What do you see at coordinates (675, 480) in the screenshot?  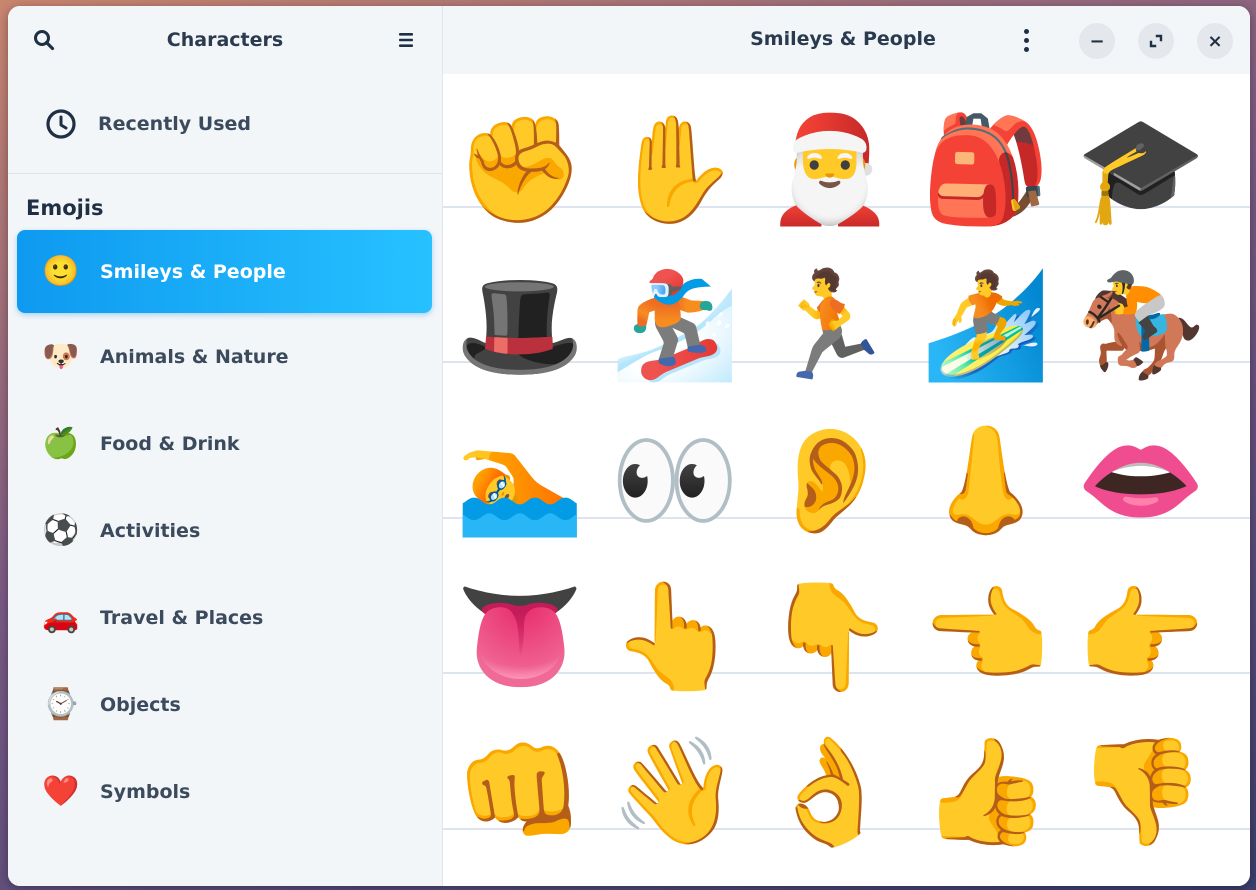 I see `emoji-cell: 👀` at bounding box center [675, 480].